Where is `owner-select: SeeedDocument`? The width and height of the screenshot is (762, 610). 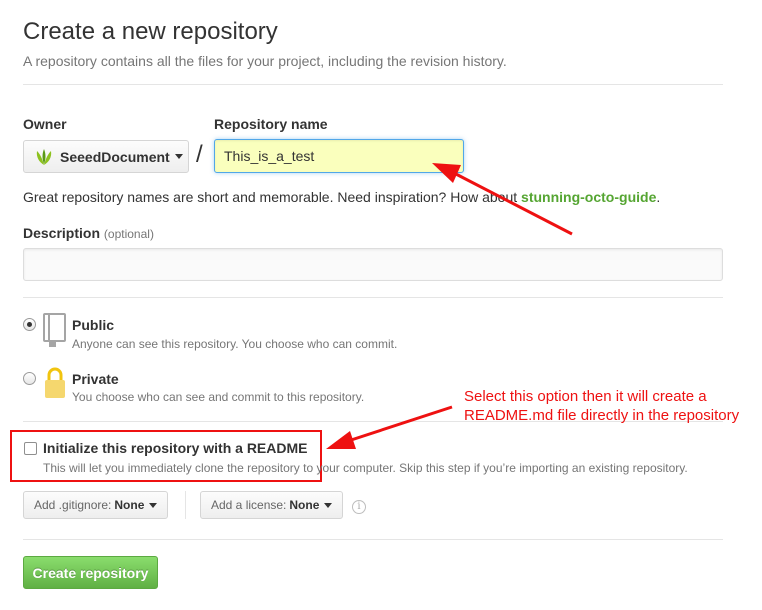 owner-select: SeeedDocument is located at coordinates (106, 156).